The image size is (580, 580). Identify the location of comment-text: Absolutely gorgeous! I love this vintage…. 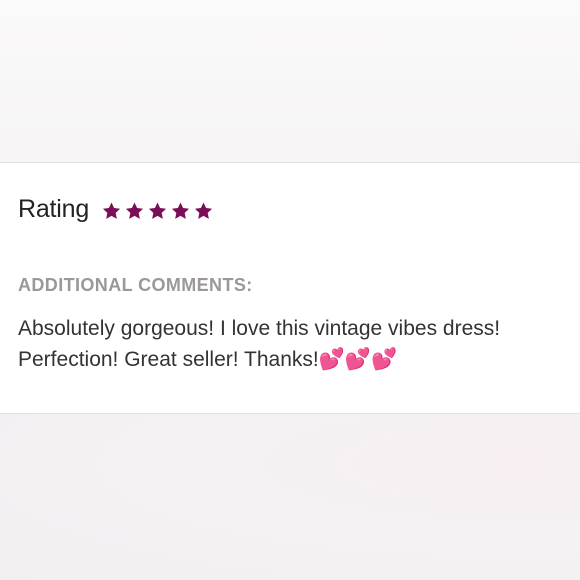
(259, 344).